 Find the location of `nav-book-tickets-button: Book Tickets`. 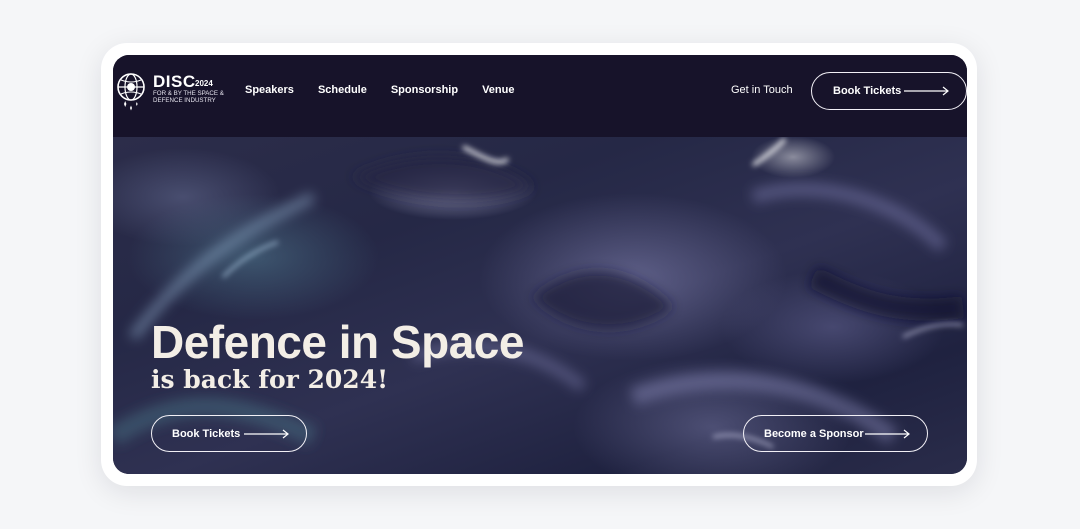

nav-book-tickets-button: Book Tickets is located at coordinates (889, 91).